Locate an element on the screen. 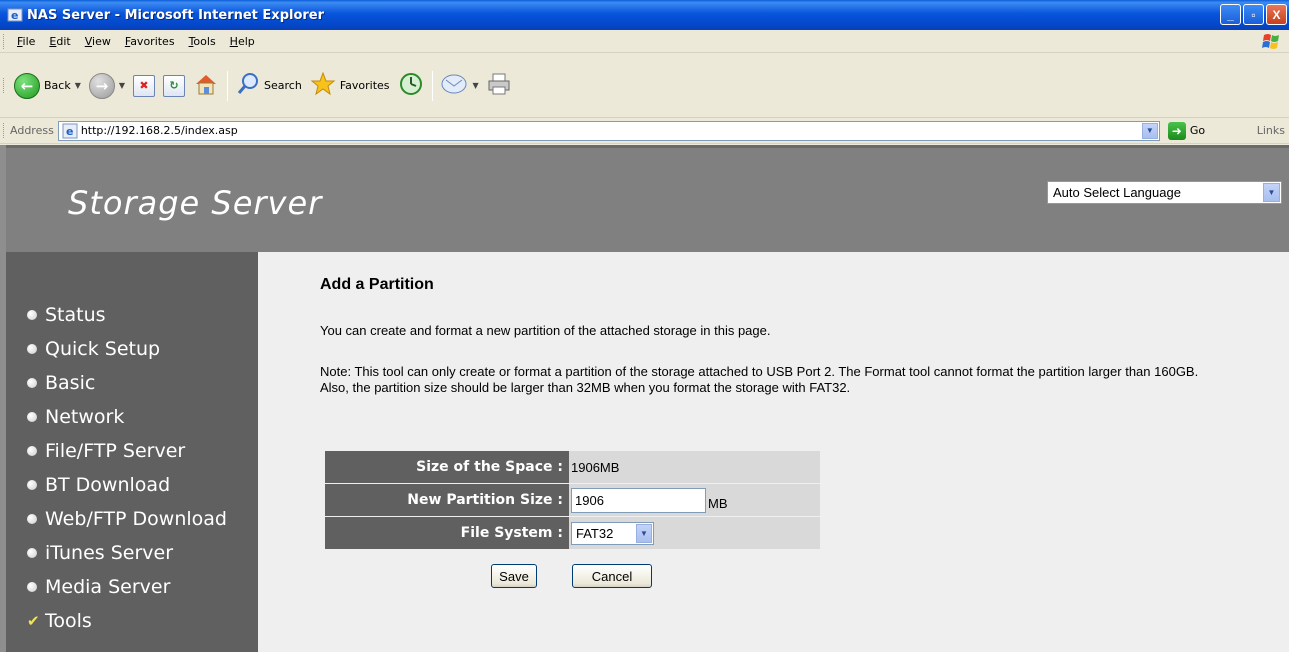  form-row-space: Size of the Space : 1906MB is located at coordinates (572, 467).